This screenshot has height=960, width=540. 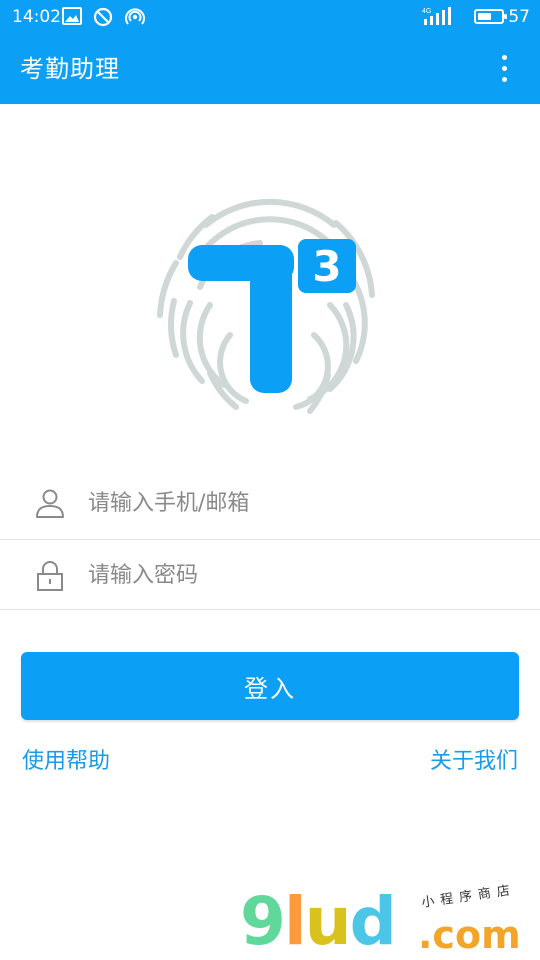 I want to click on about-link: 关于我们, so click(x=474, y=762).